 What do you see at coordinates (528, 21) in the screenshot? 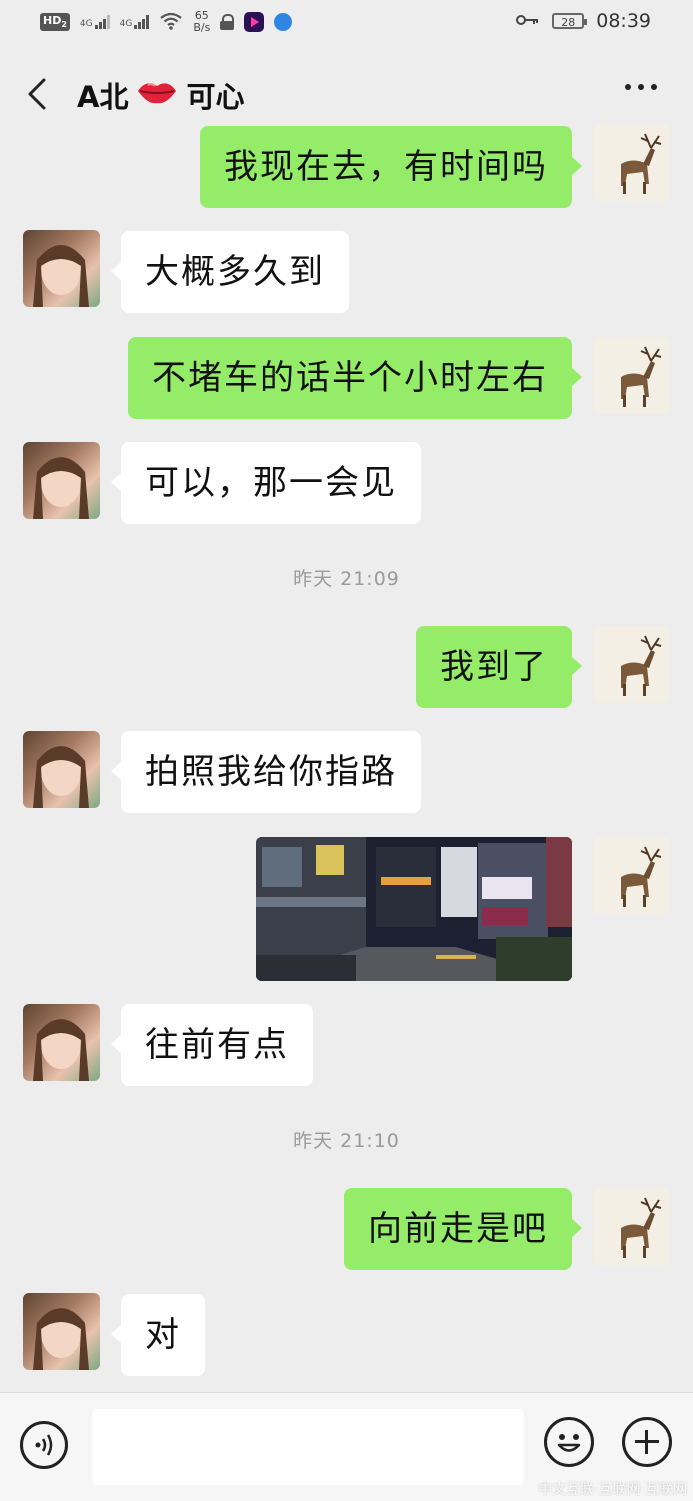
I see `key-icon` at bounding box center [528, 21].